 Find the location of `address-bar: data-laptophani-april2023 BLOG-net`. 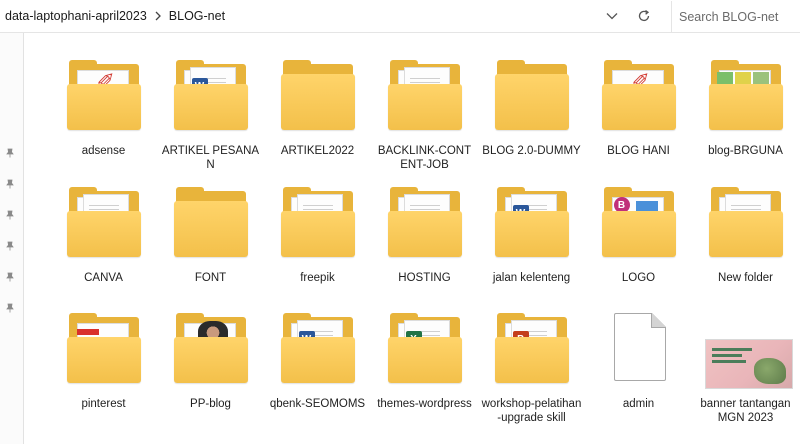

address-bar: data-laptophani-april2023 BLOG-net is located at coordinates (400, 16).